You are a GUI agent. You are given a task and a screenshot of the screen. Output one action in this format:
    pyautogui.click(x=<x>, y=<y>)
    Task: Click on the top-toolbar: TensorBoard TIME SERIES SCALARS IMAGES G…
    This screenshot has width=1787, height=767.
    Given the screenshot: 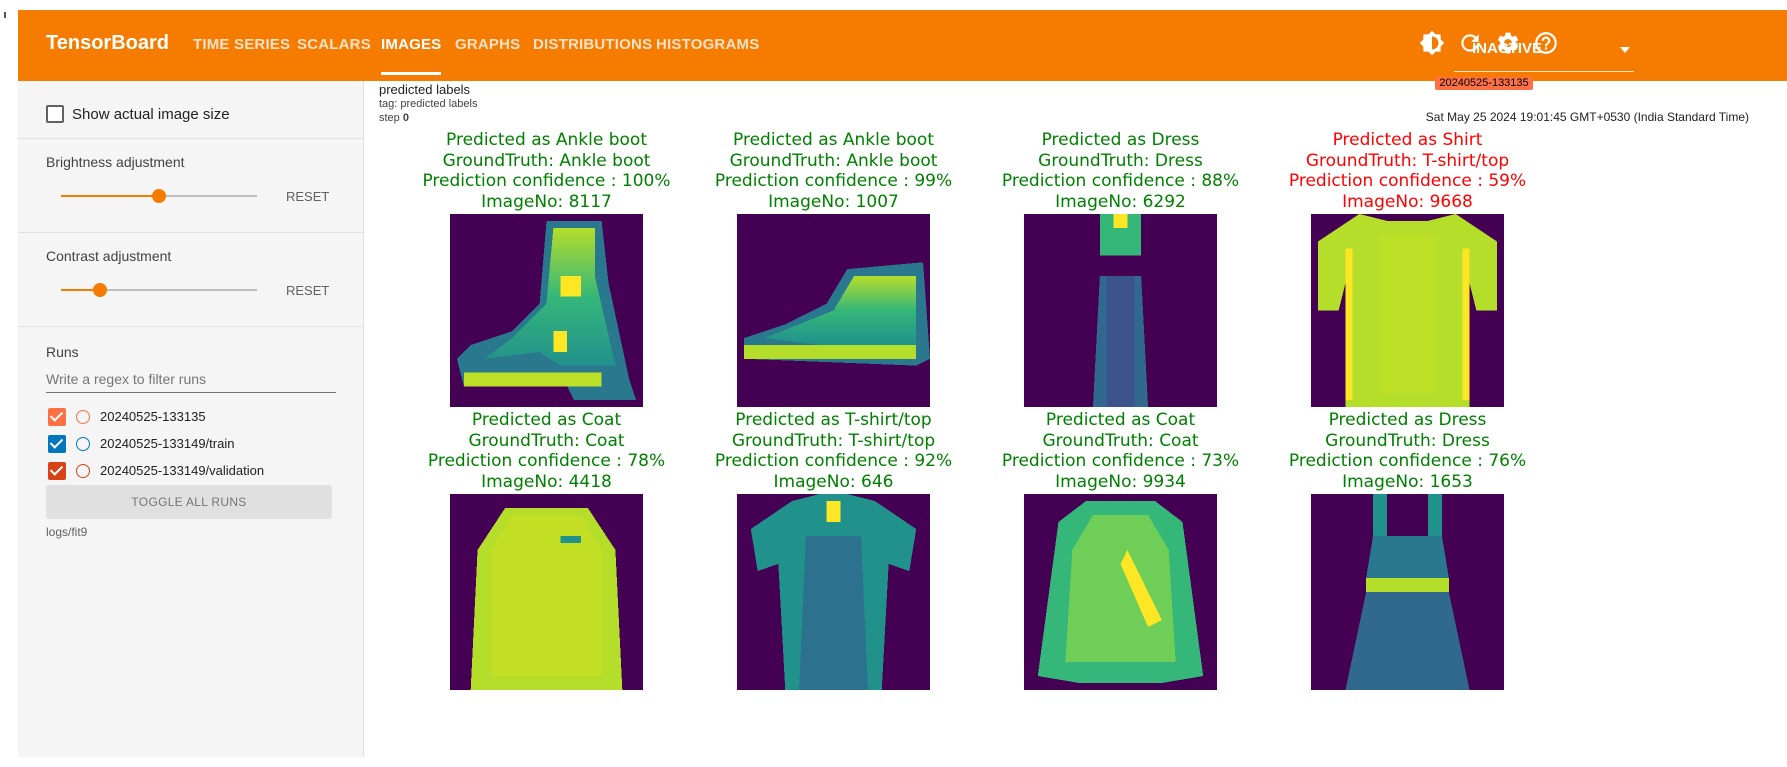 What is the action you would take?
    pyautogui.click(x=902, y=45)
    